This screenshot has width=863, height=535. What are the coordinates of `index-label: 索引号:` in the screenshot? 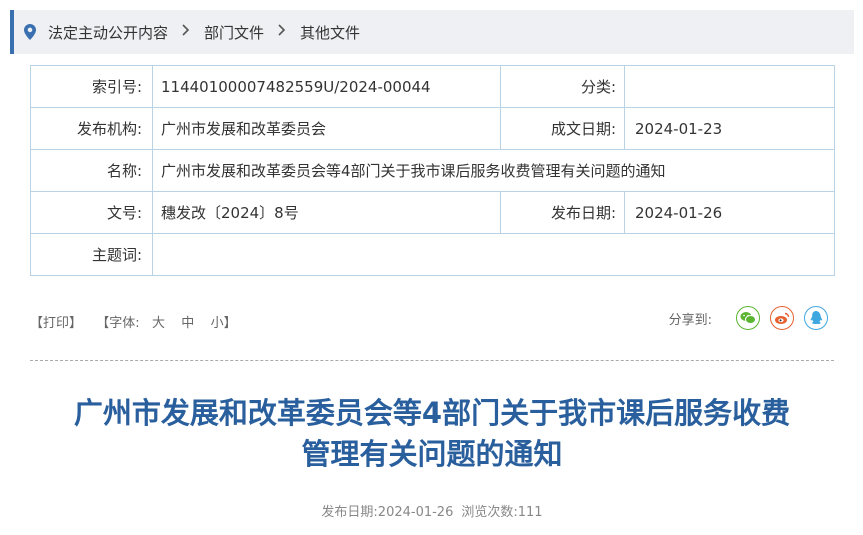 It's located at (91, 86).